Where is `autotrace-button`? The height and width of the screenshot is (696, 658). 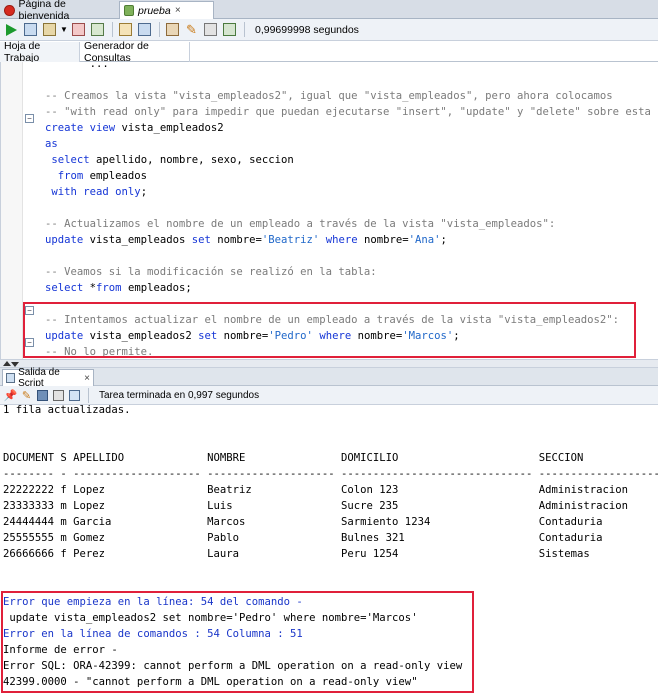 autotrace-button is located at coordinates (97, 29).